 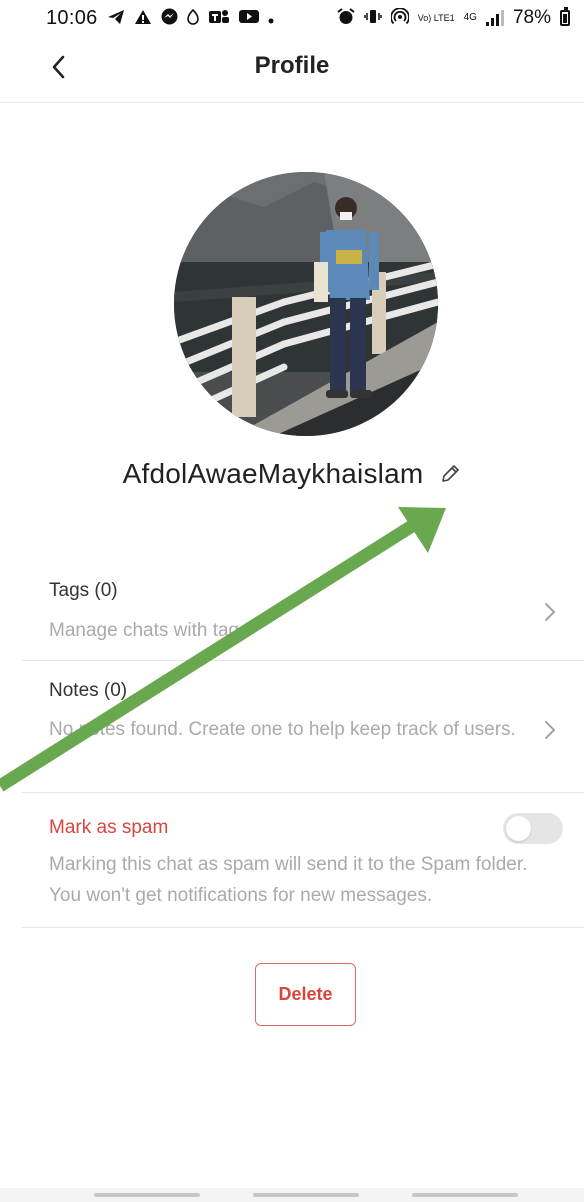 What do you see at coordinates (303, 615) in the screenshot?
I see `tags-section: Tags (0) Manage chats with tags` at bounding box center [303, 615].